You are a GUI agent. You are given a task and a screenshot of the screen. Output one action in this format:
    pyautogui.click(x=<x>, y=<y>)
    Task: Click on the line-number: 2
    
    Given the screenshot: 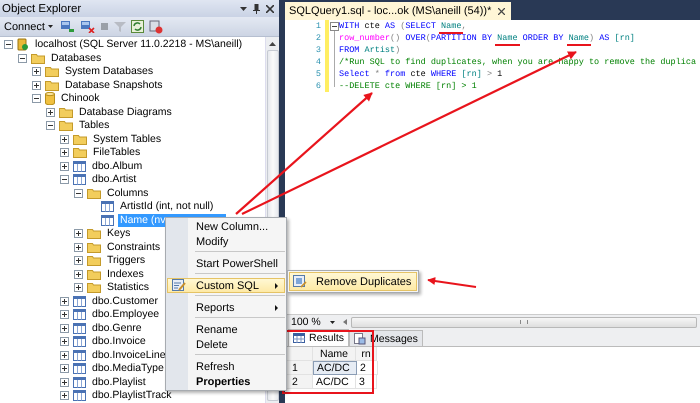 What is the action you would take?
    pyautogui.click(x=317, y=38)
    